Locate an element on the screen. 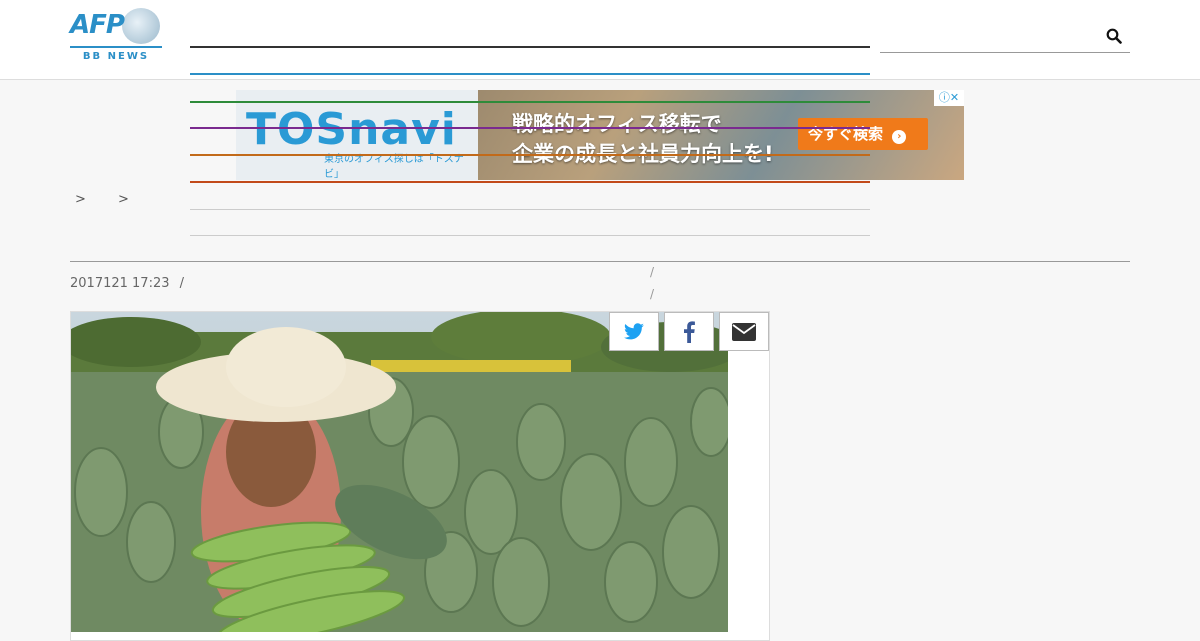 The image size is (1200, 641). logo-wordmark: AFP is located at coordinates (97, 25).